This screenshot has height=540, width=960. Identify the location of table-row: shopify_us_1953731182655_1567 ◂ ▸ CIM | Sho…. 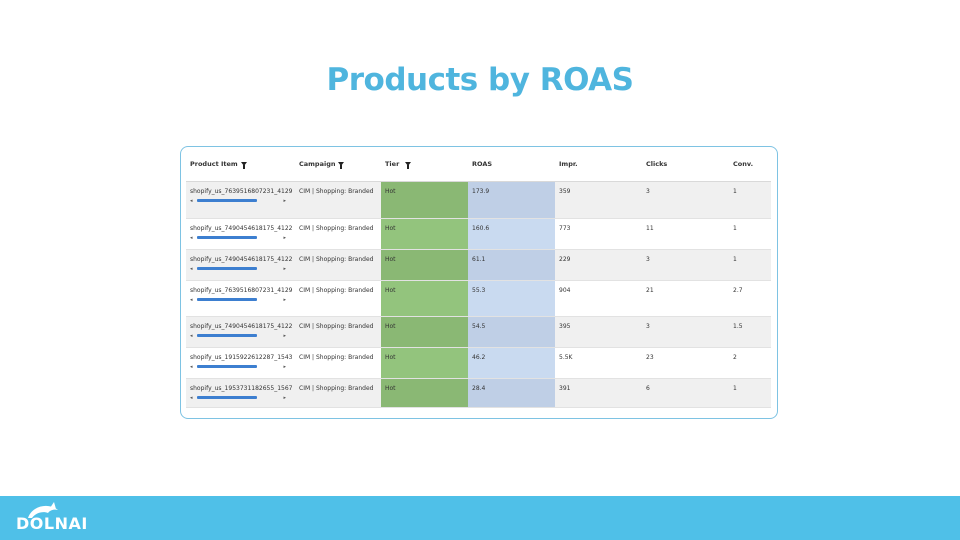
(478, 393).